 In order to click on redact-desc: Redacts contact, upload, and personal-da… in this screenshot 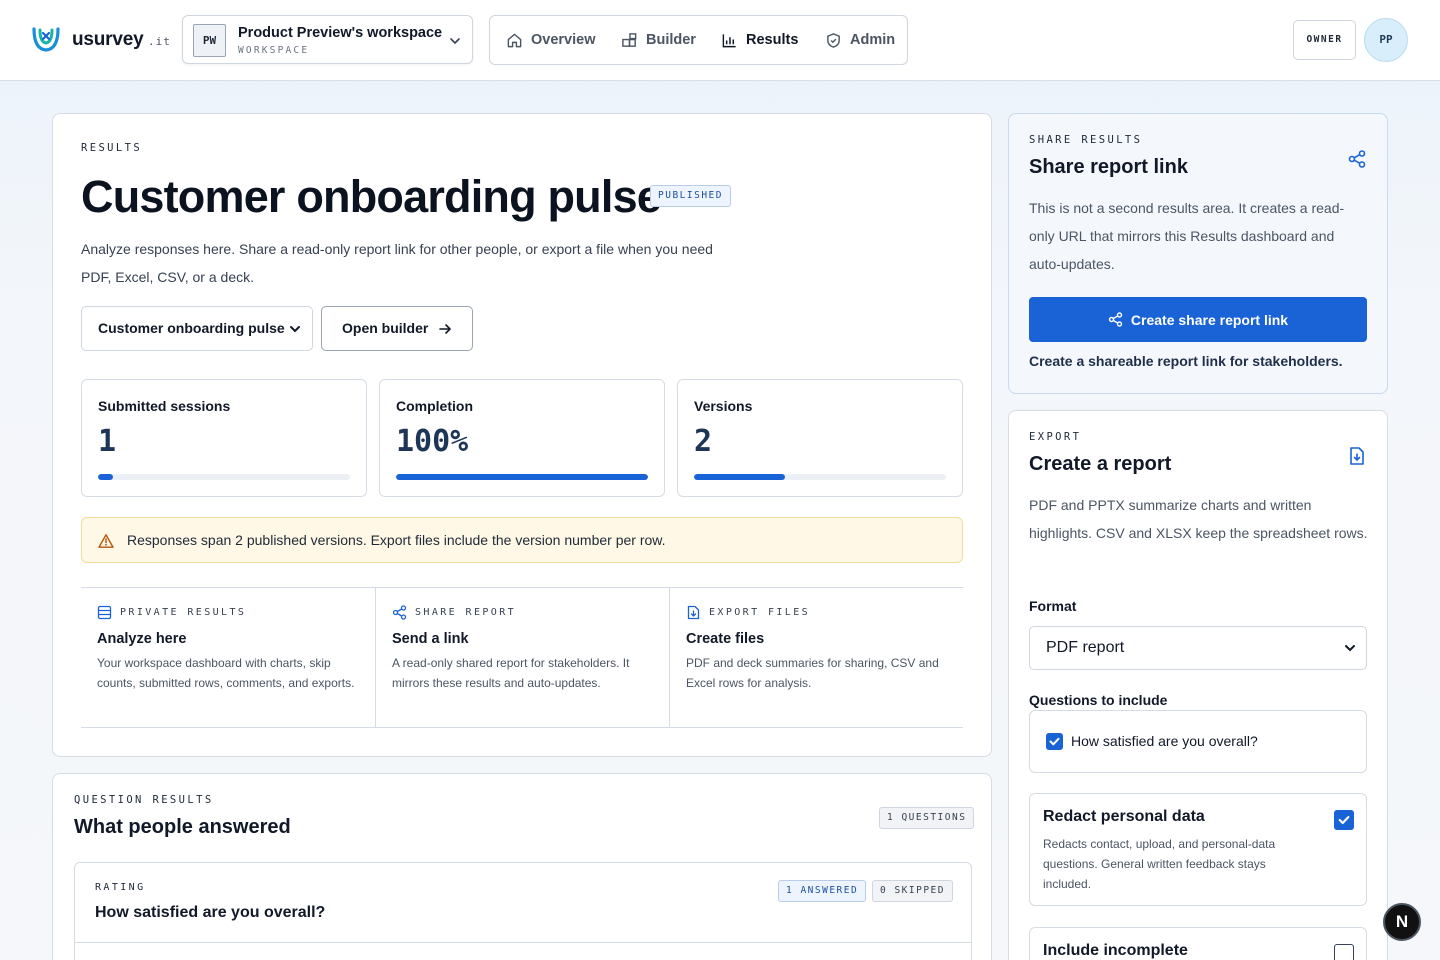, I will do `click(1159, 864)`.